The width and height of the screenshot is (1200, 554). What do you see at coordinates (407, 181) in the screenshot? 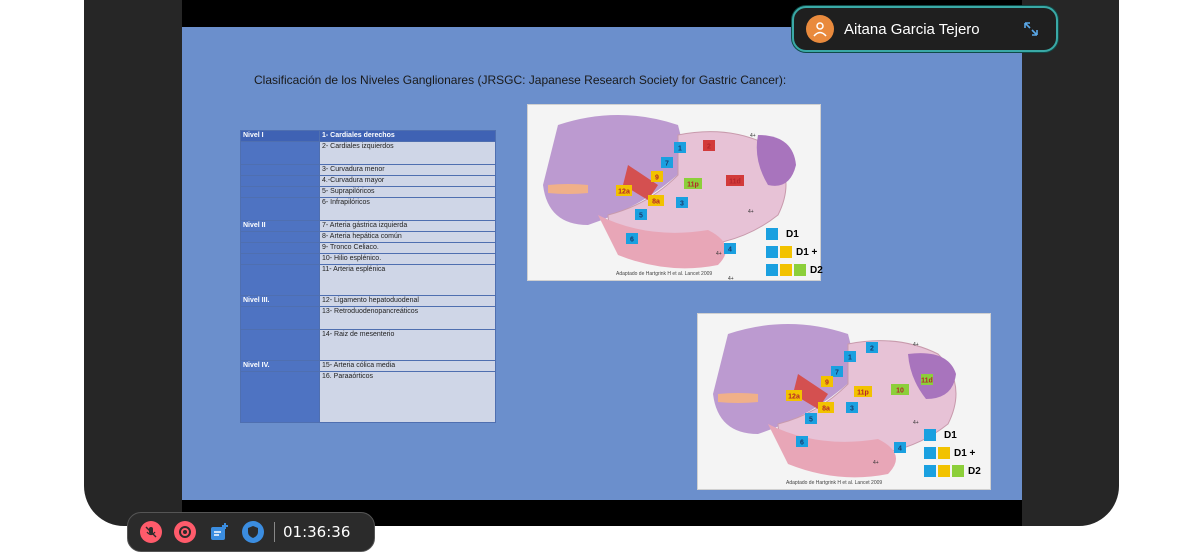
I see `description-cell: 4.-Curvadura mayor` at bounding box center [407, 181].